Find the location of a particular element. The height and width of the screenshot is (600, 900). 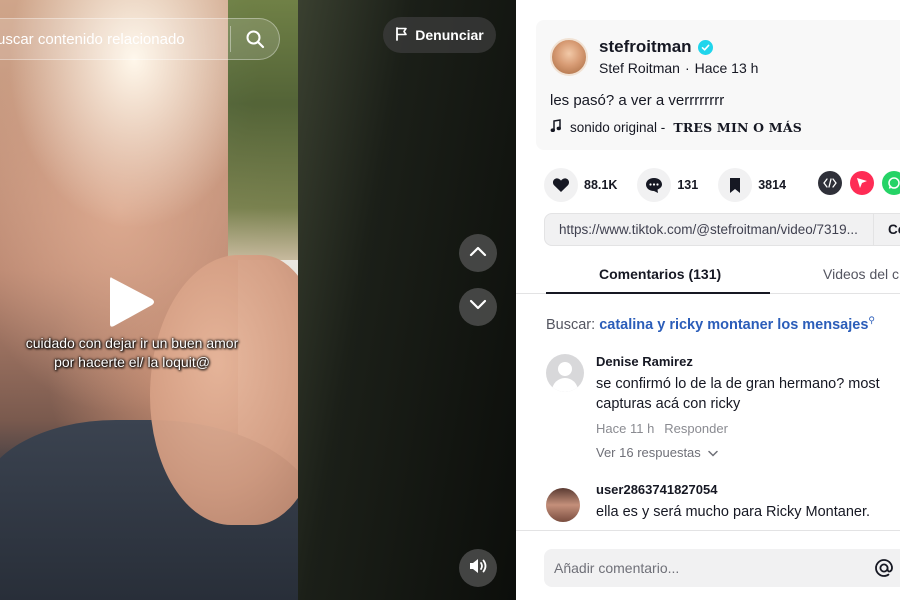

engagement-stats: 88.1K 131 3814 is located at coordinates (675, 185).